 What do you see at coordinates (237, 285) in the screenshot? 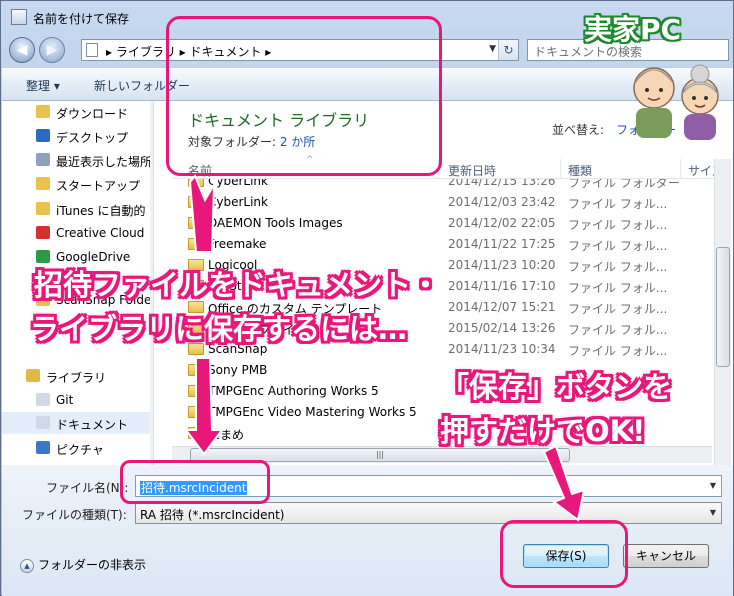
I see `callout-left-line1: 招待ファイルをドキュメント・` at bounding box center [237, 285].